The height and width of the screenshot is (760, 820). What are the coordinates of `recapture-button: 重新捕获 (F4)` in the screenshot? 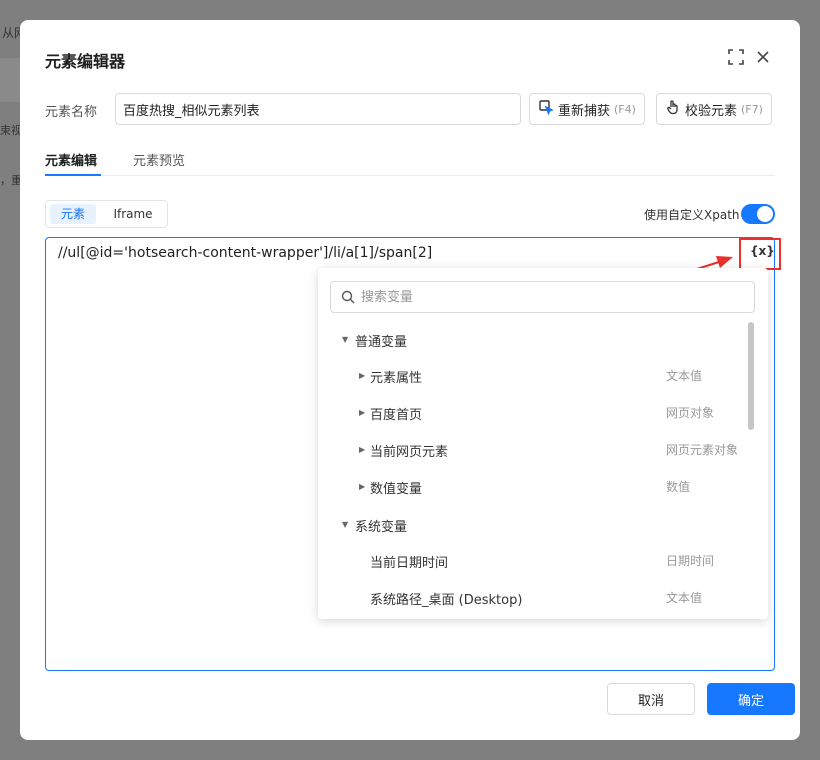 It's located at (587, 109).